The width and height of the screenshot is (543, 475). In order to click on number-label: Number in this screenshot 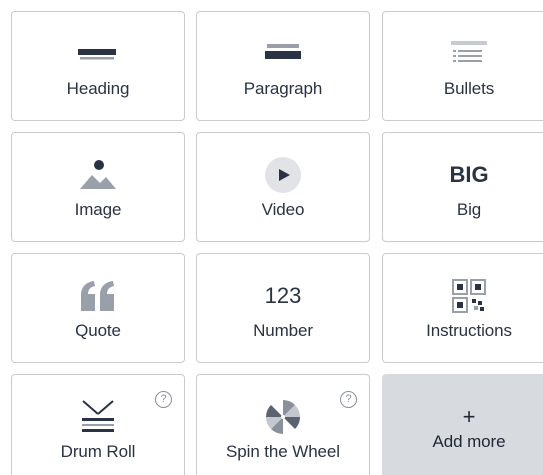, I will do `click(283, 330)`.